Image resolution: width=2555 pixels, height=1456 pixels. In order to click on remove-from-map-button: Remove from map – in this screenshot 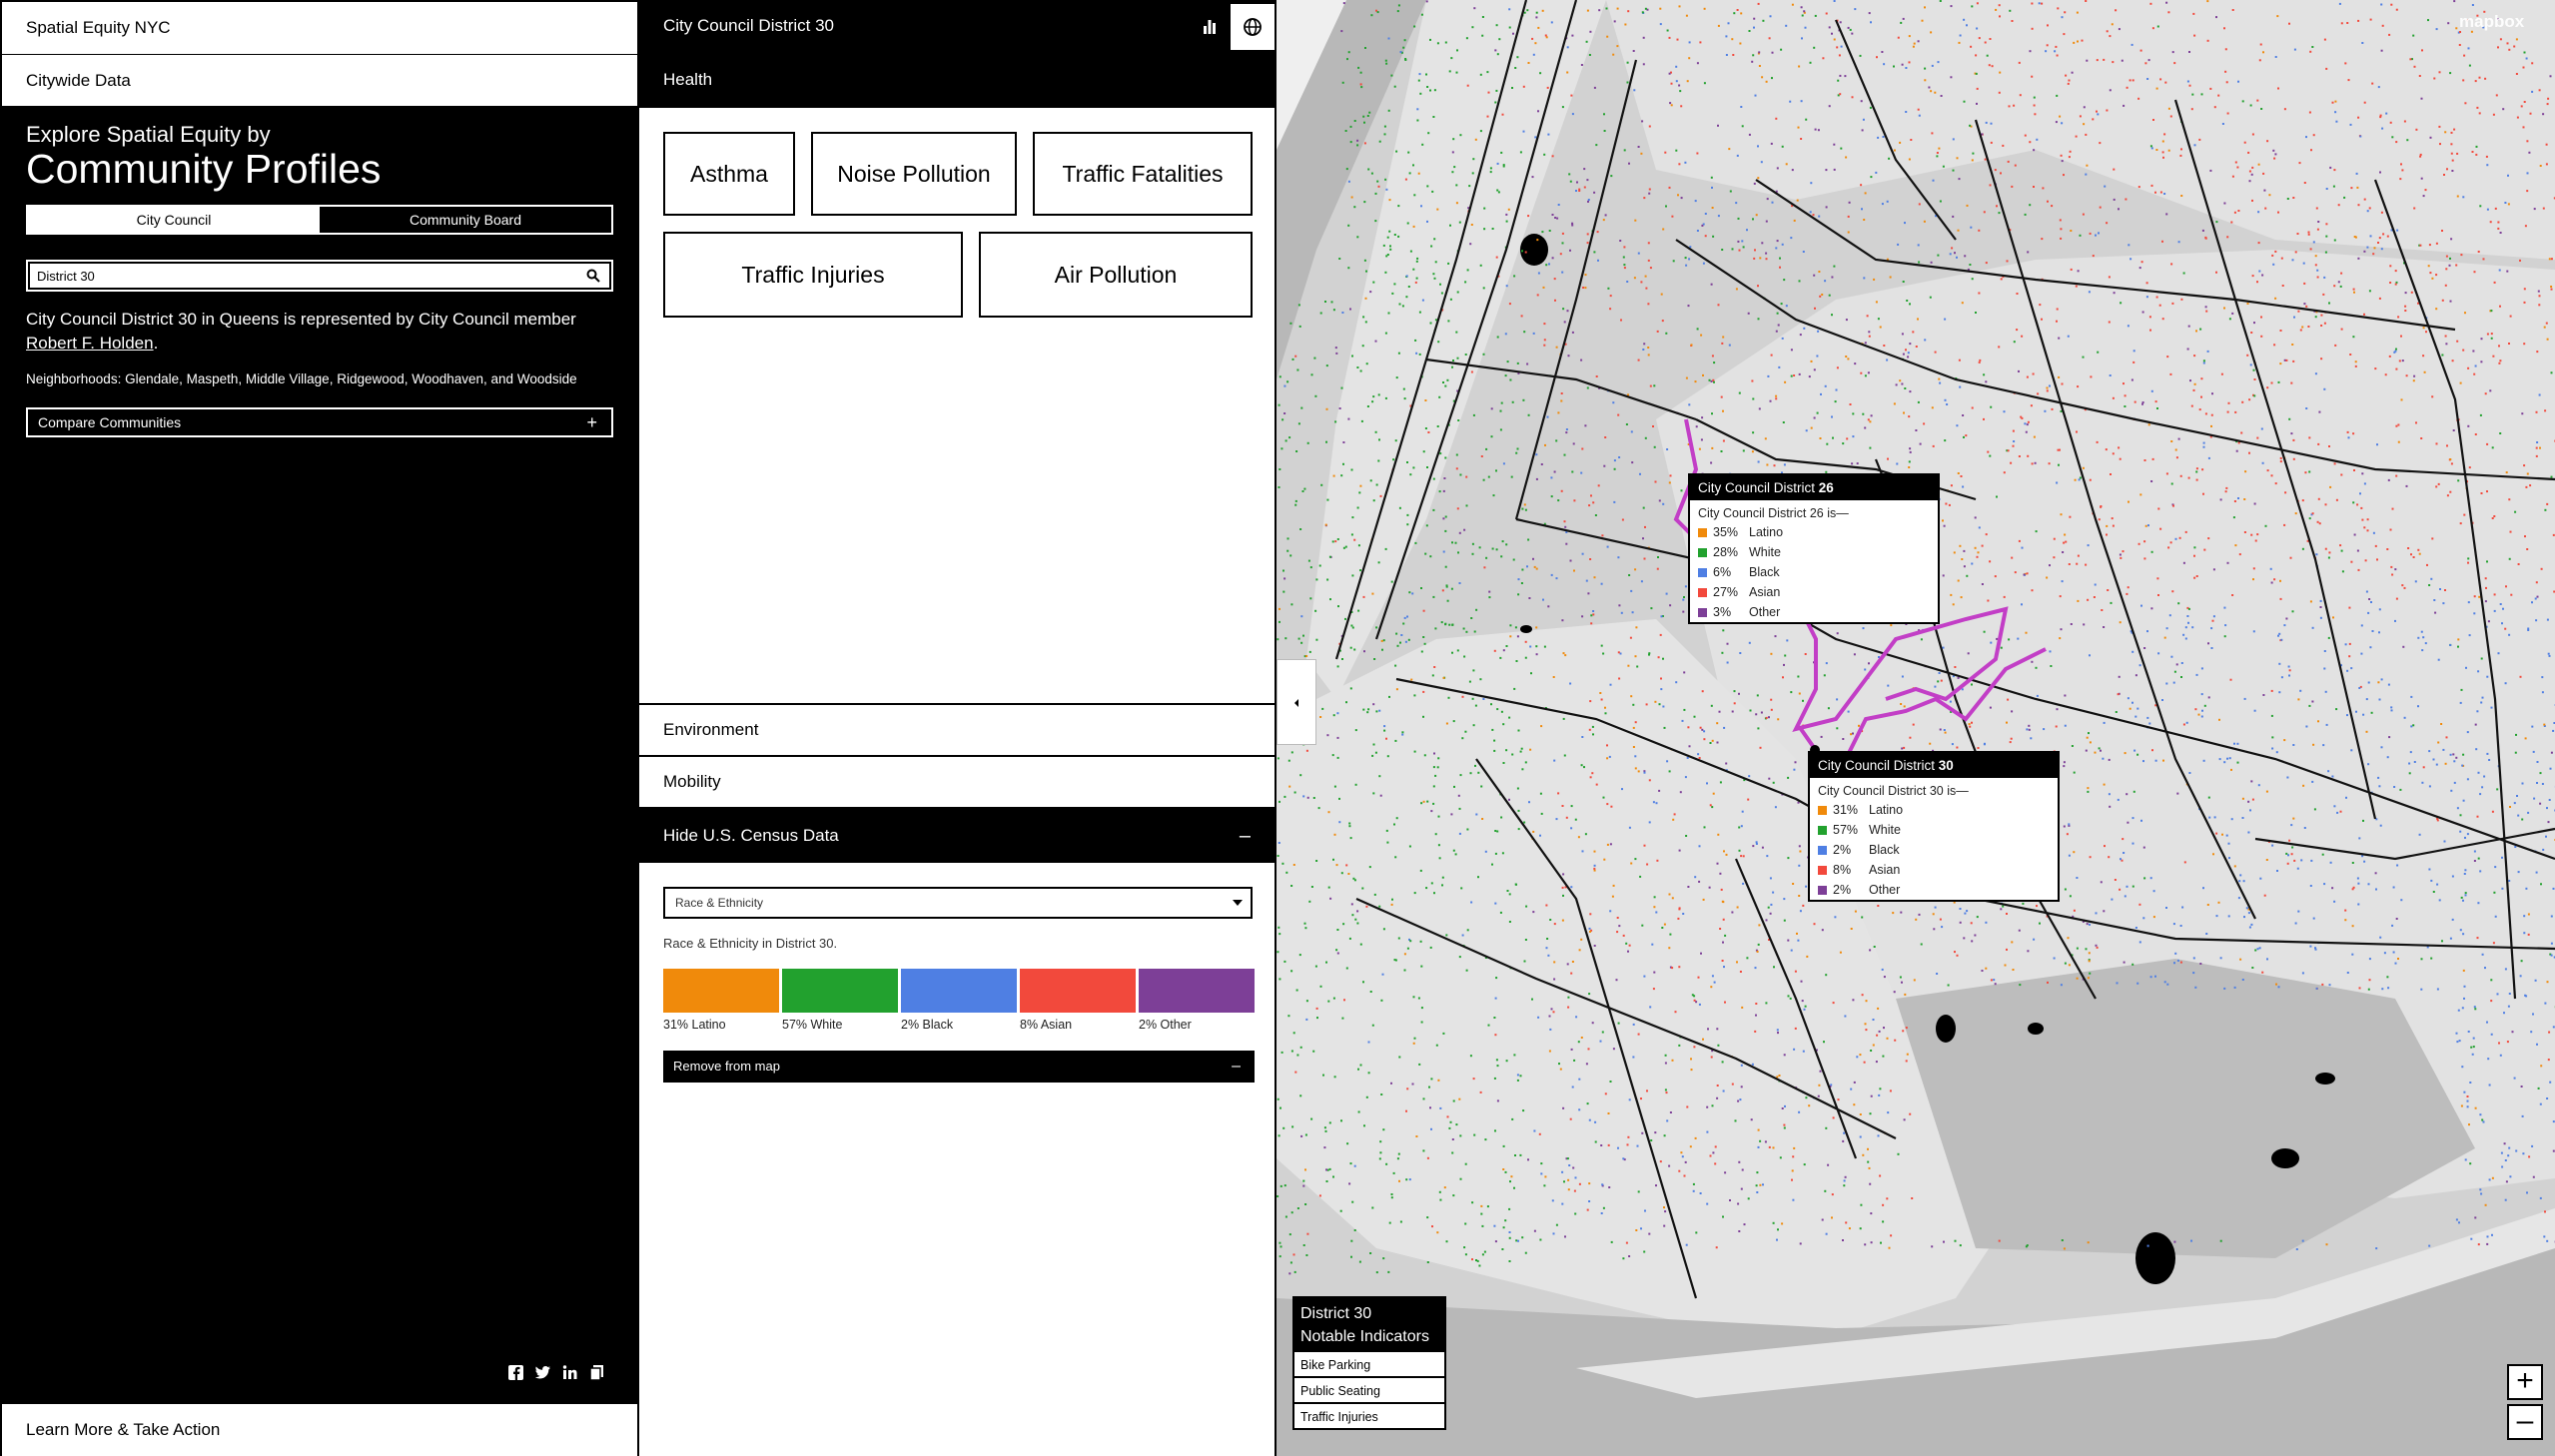, I will do `click(959, 1067)`.